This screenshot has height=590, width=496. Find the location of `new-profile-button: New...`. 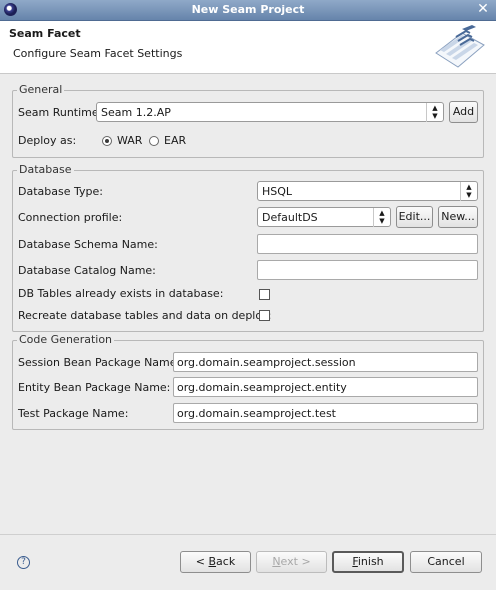

new-profile-button: New... is located at coordinates (458, 217).